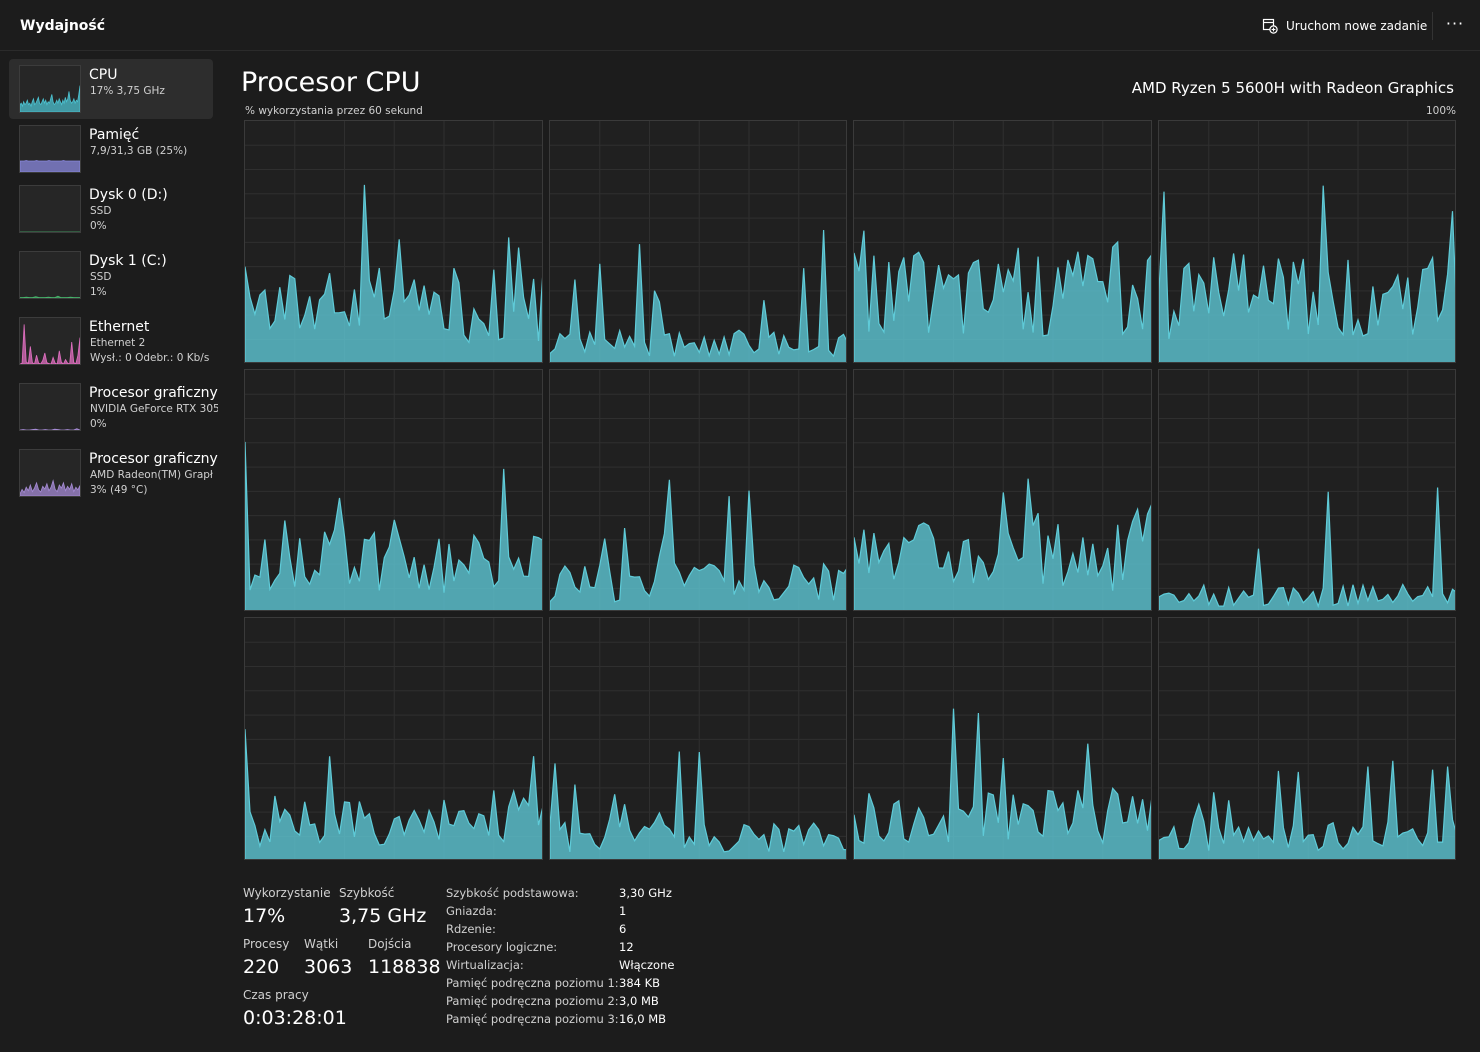 This screenshot has width=1480, height=1052. What do you see at coordinates (128, 195) in the screenshot?
I see `sidebar-item-title: Dysk 0 (D:)` at bounding box center [128, 195].